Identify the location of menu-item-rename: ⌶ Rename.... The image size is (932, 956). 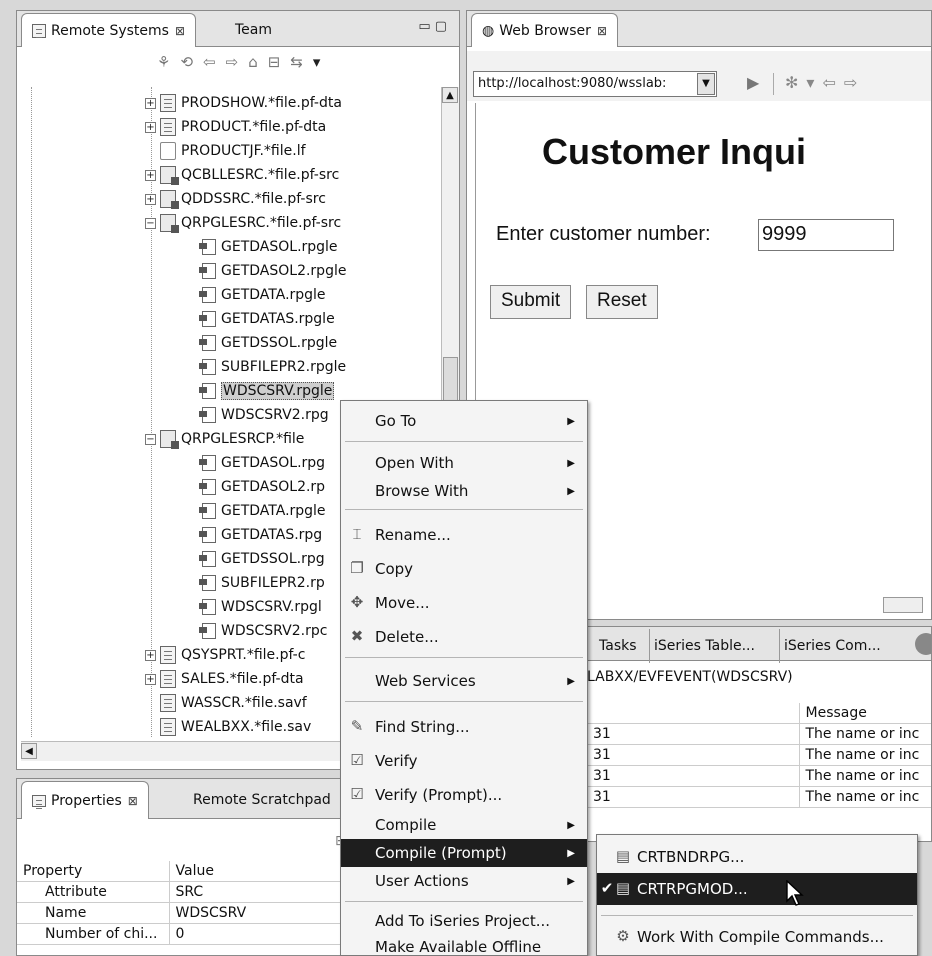
(464, 535).